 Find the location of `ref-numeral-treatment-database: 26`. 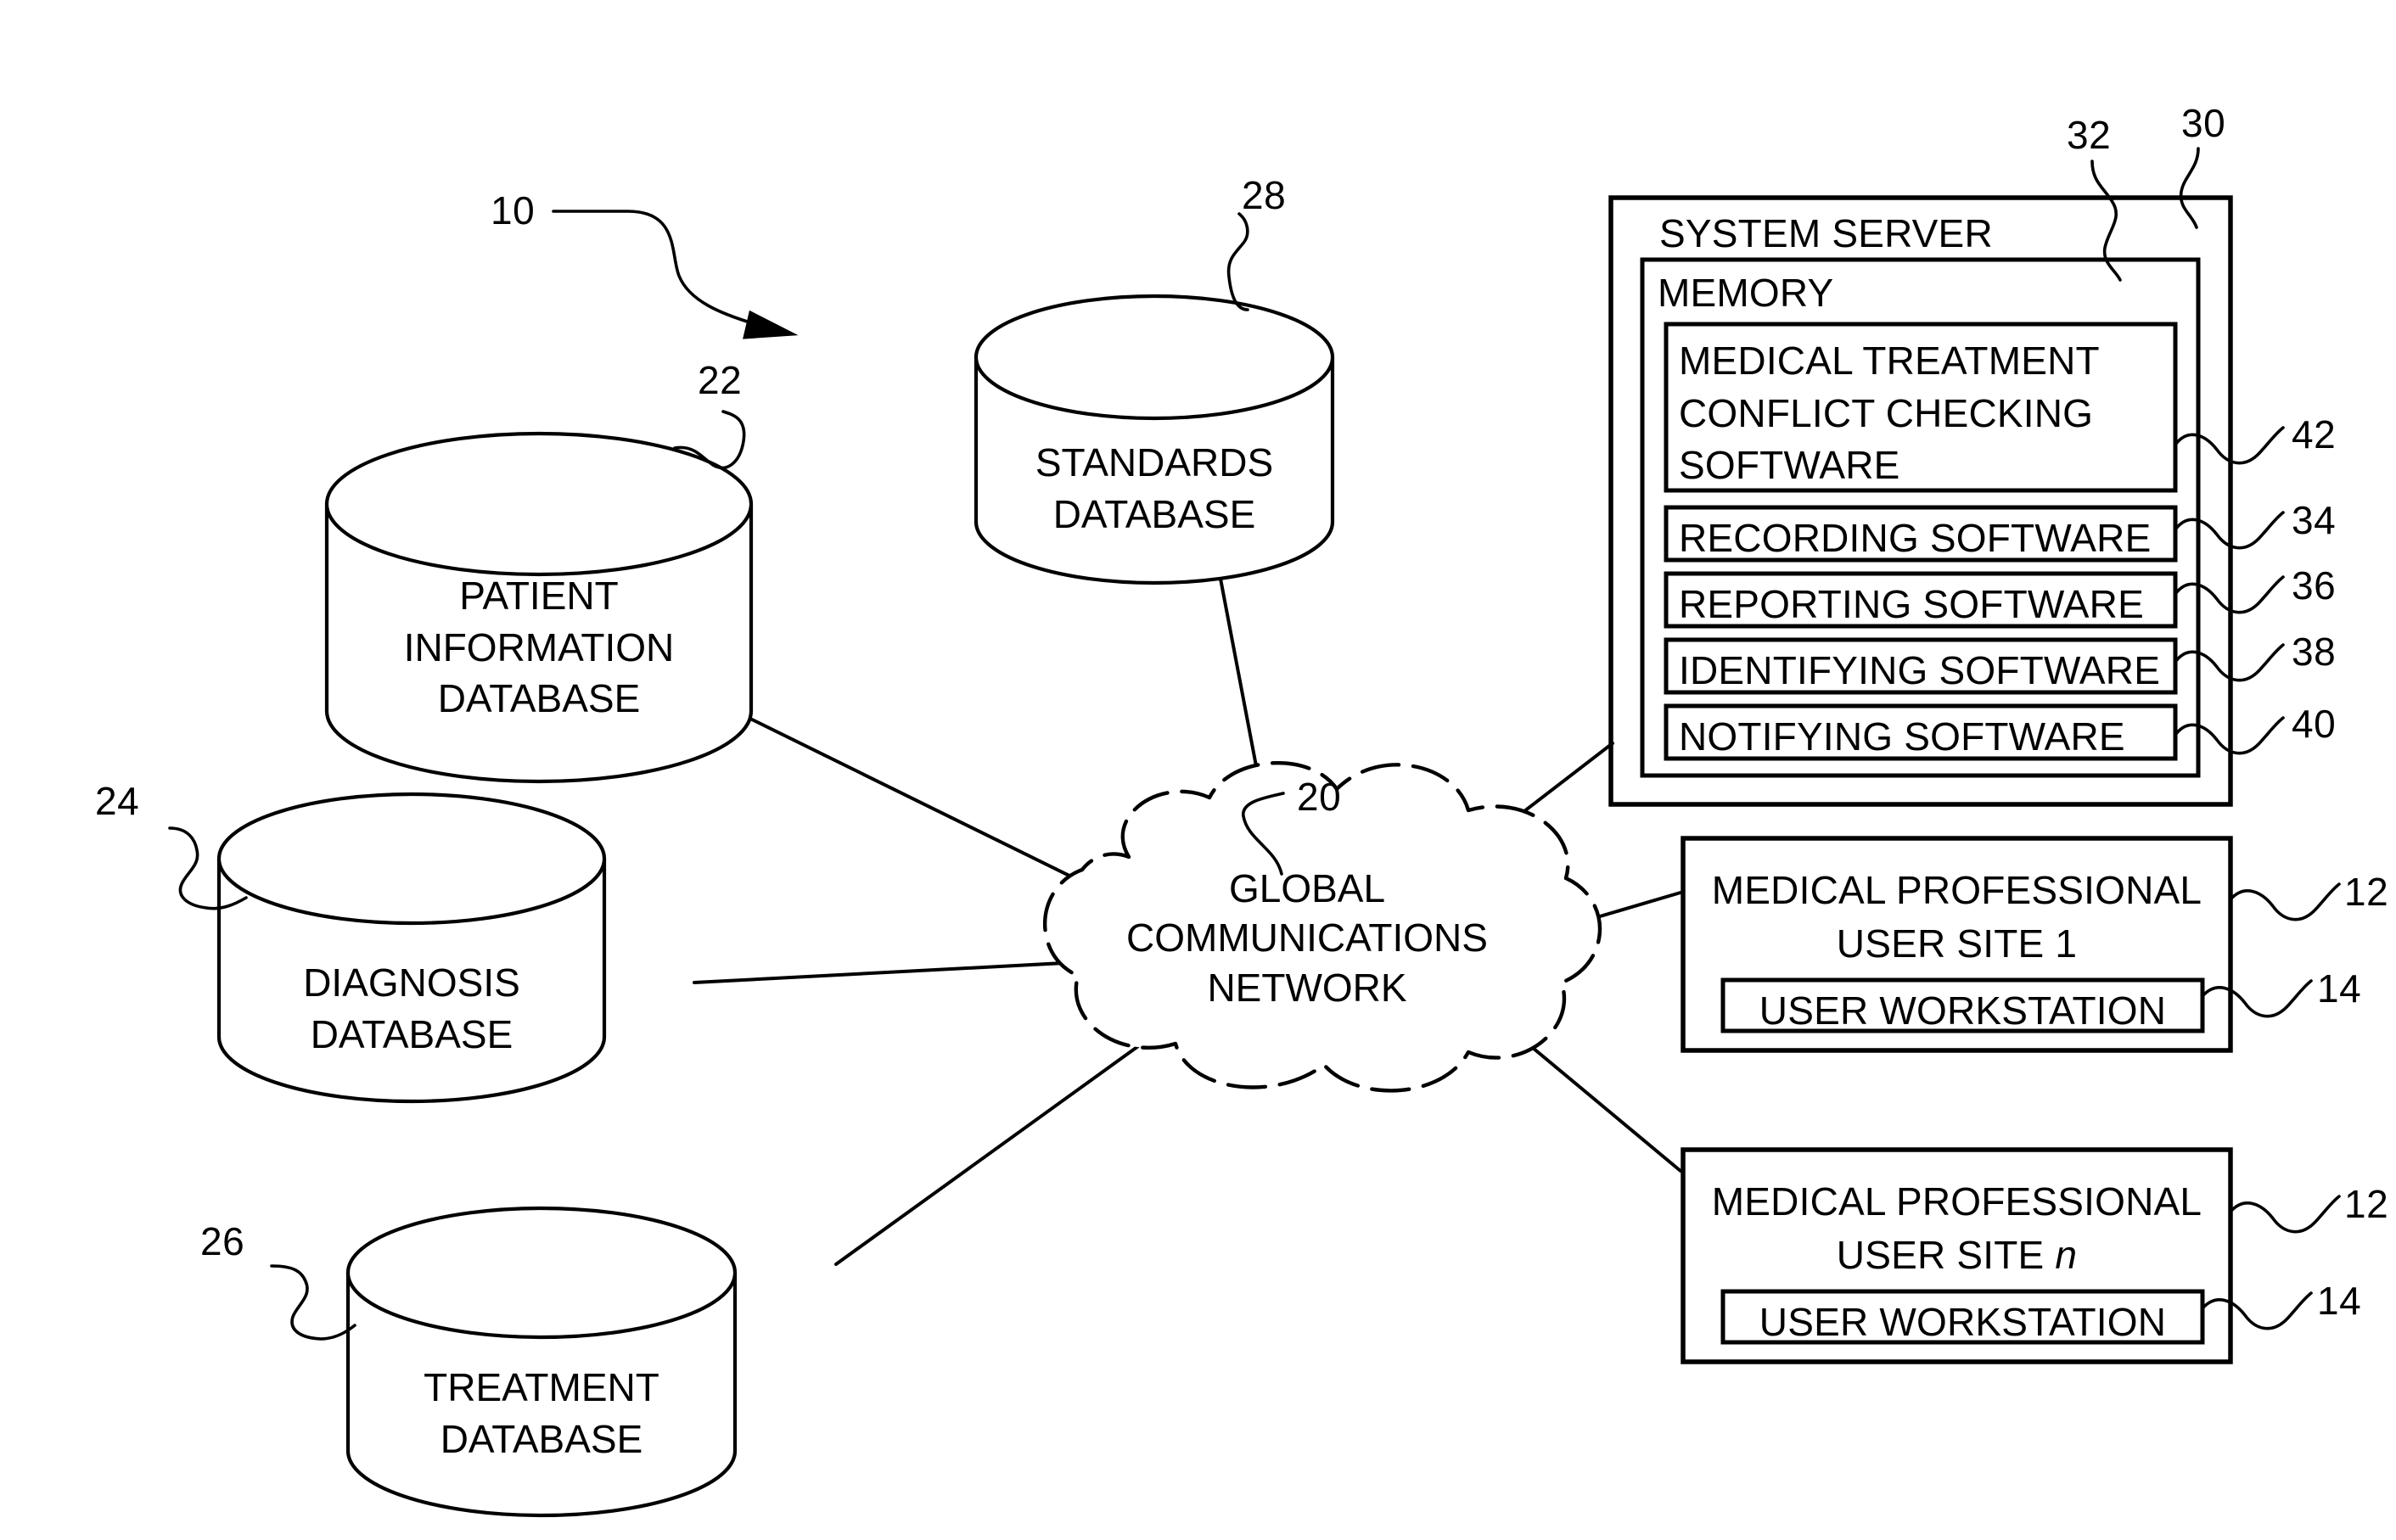

ref-numeral-treatment-database: 26 is located at coordinates (223, 1241).